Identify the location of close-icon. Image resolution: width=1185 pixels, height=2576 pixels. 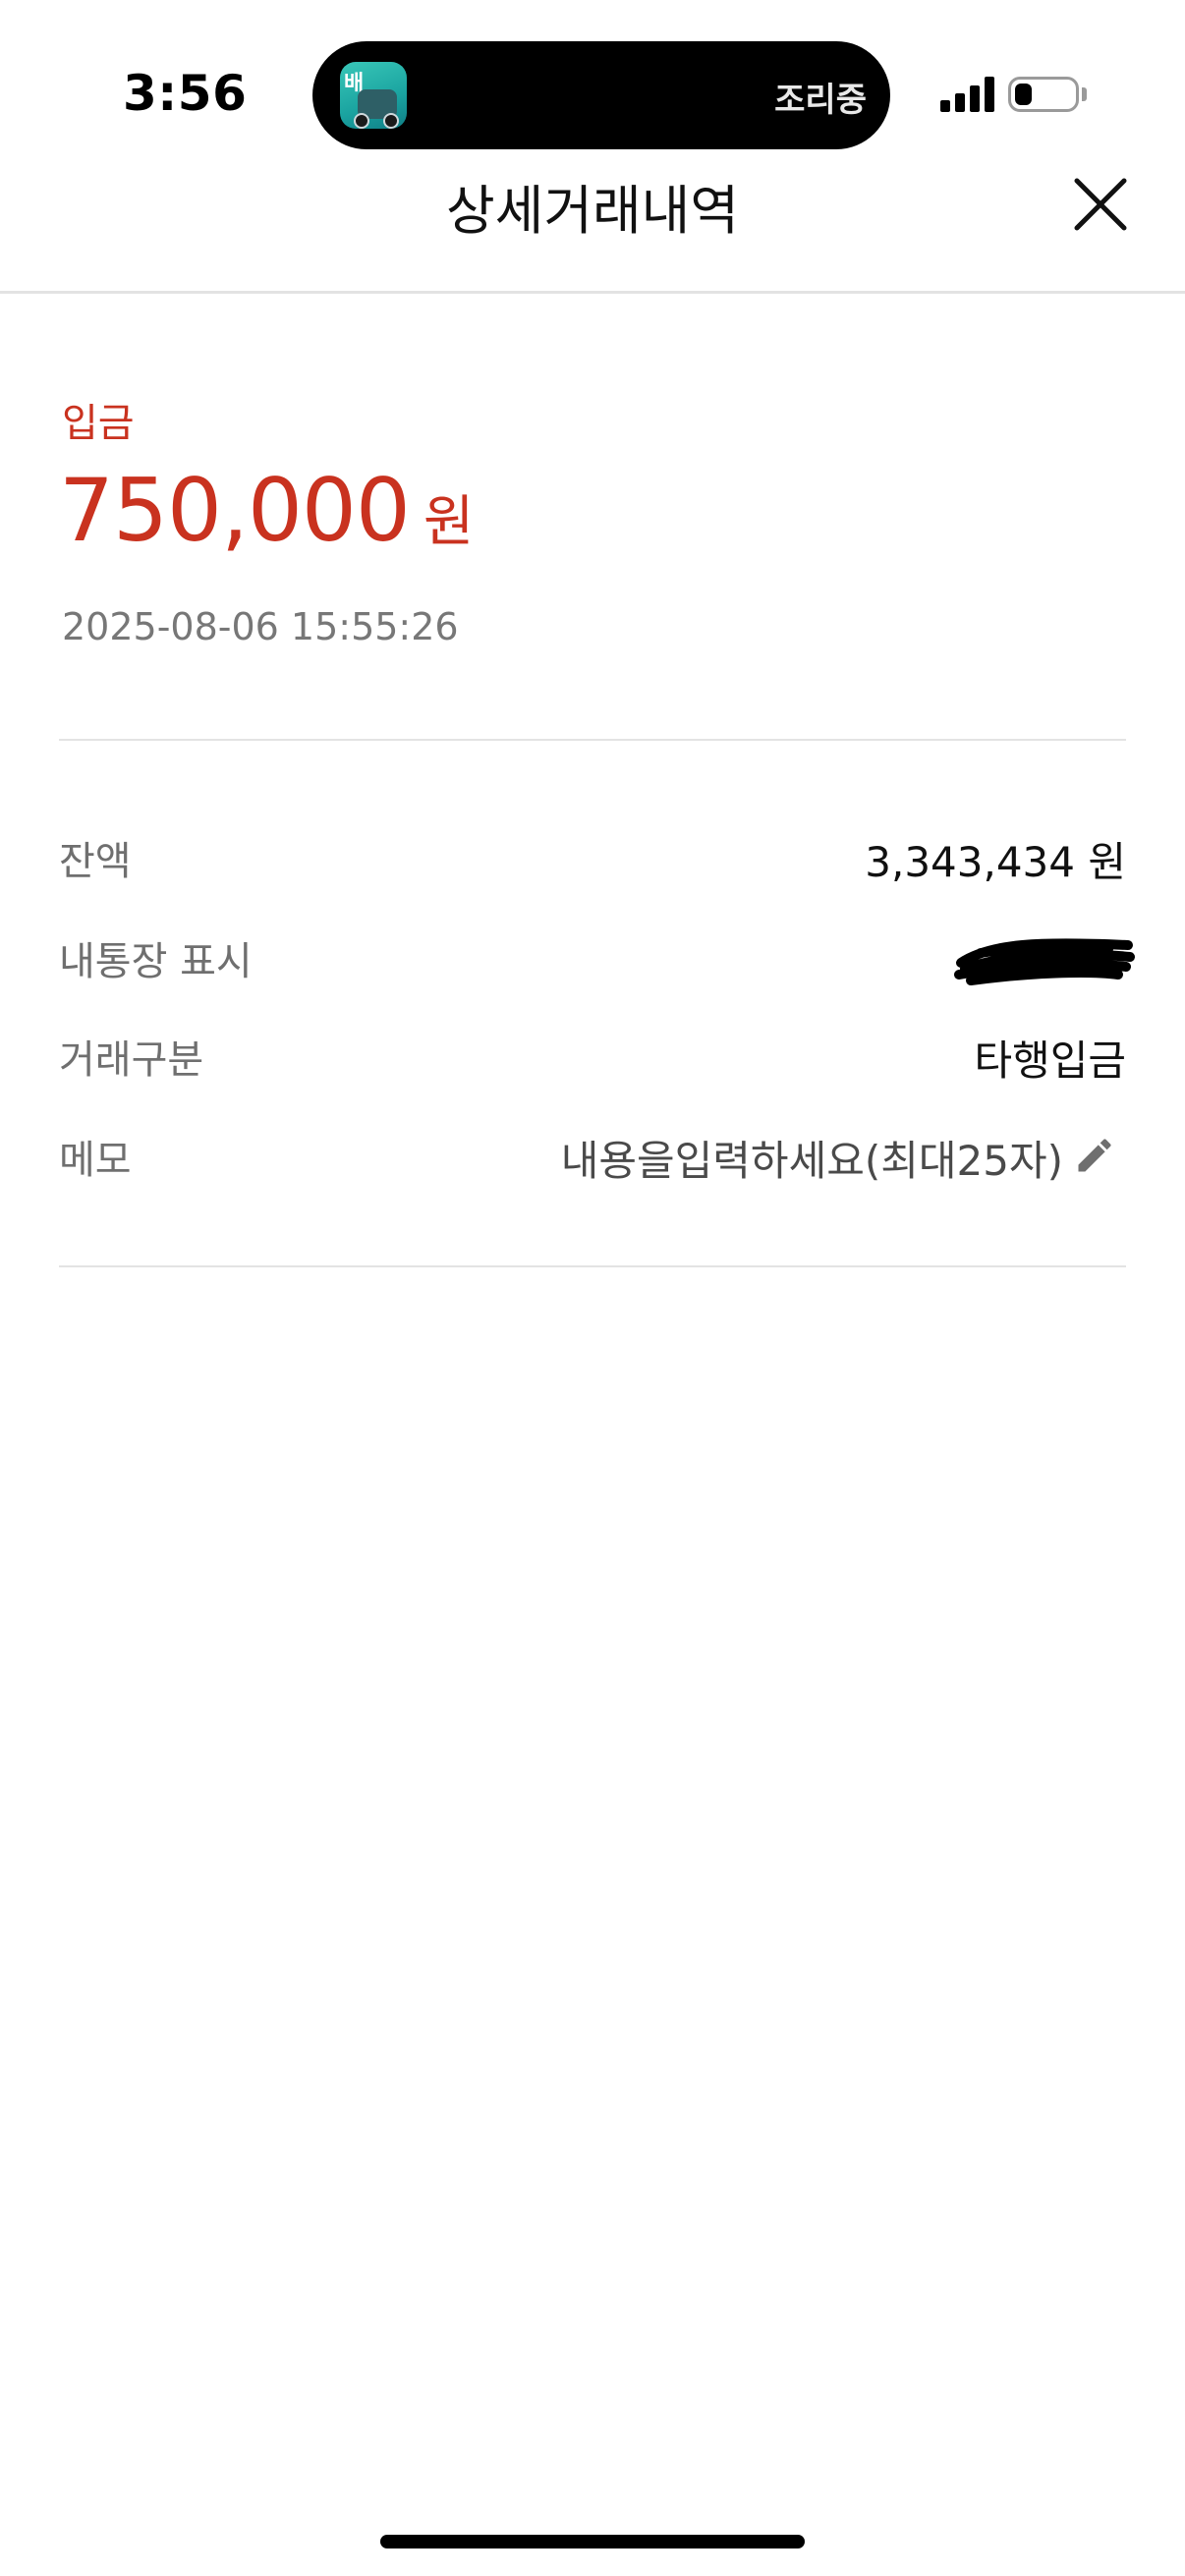
(1100, 204).